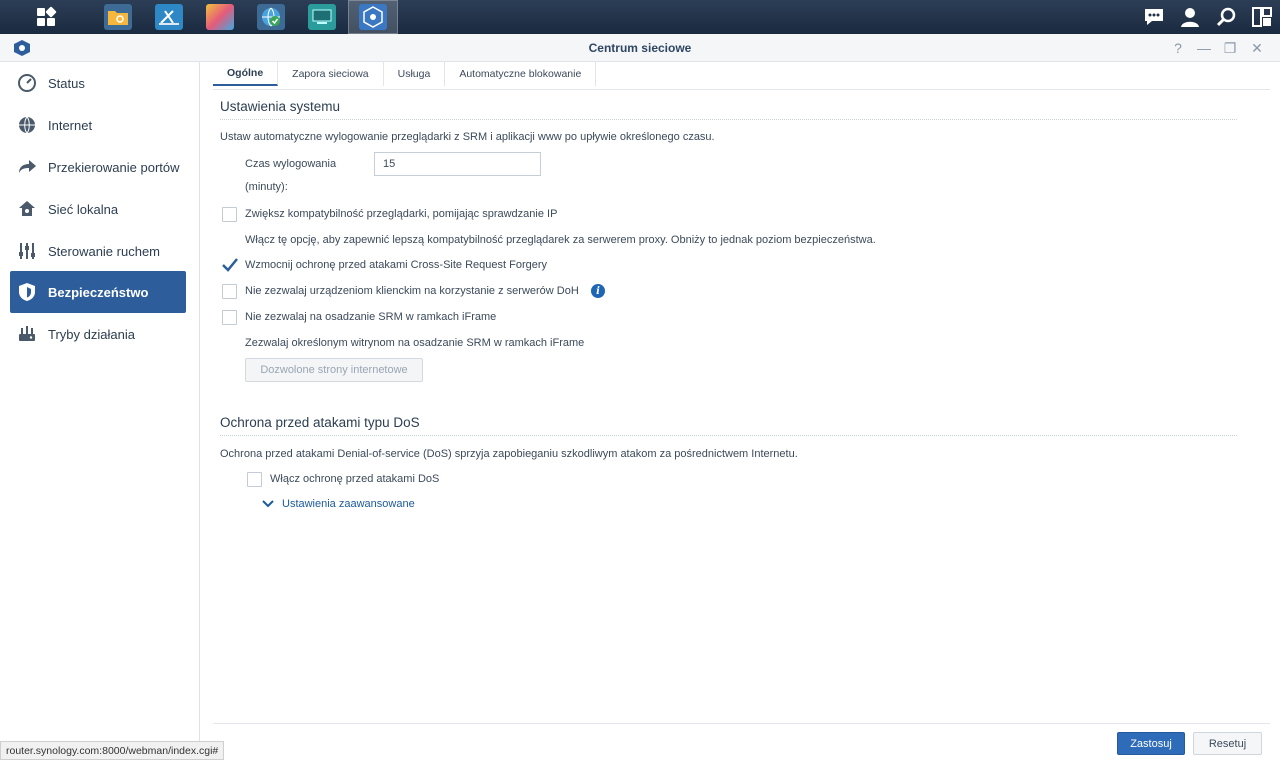 The image size is (1280, 760). What do you see at coordinates (741, 723) in the screenshot?
I see `footer-divider` at bounding box center [741, 723].